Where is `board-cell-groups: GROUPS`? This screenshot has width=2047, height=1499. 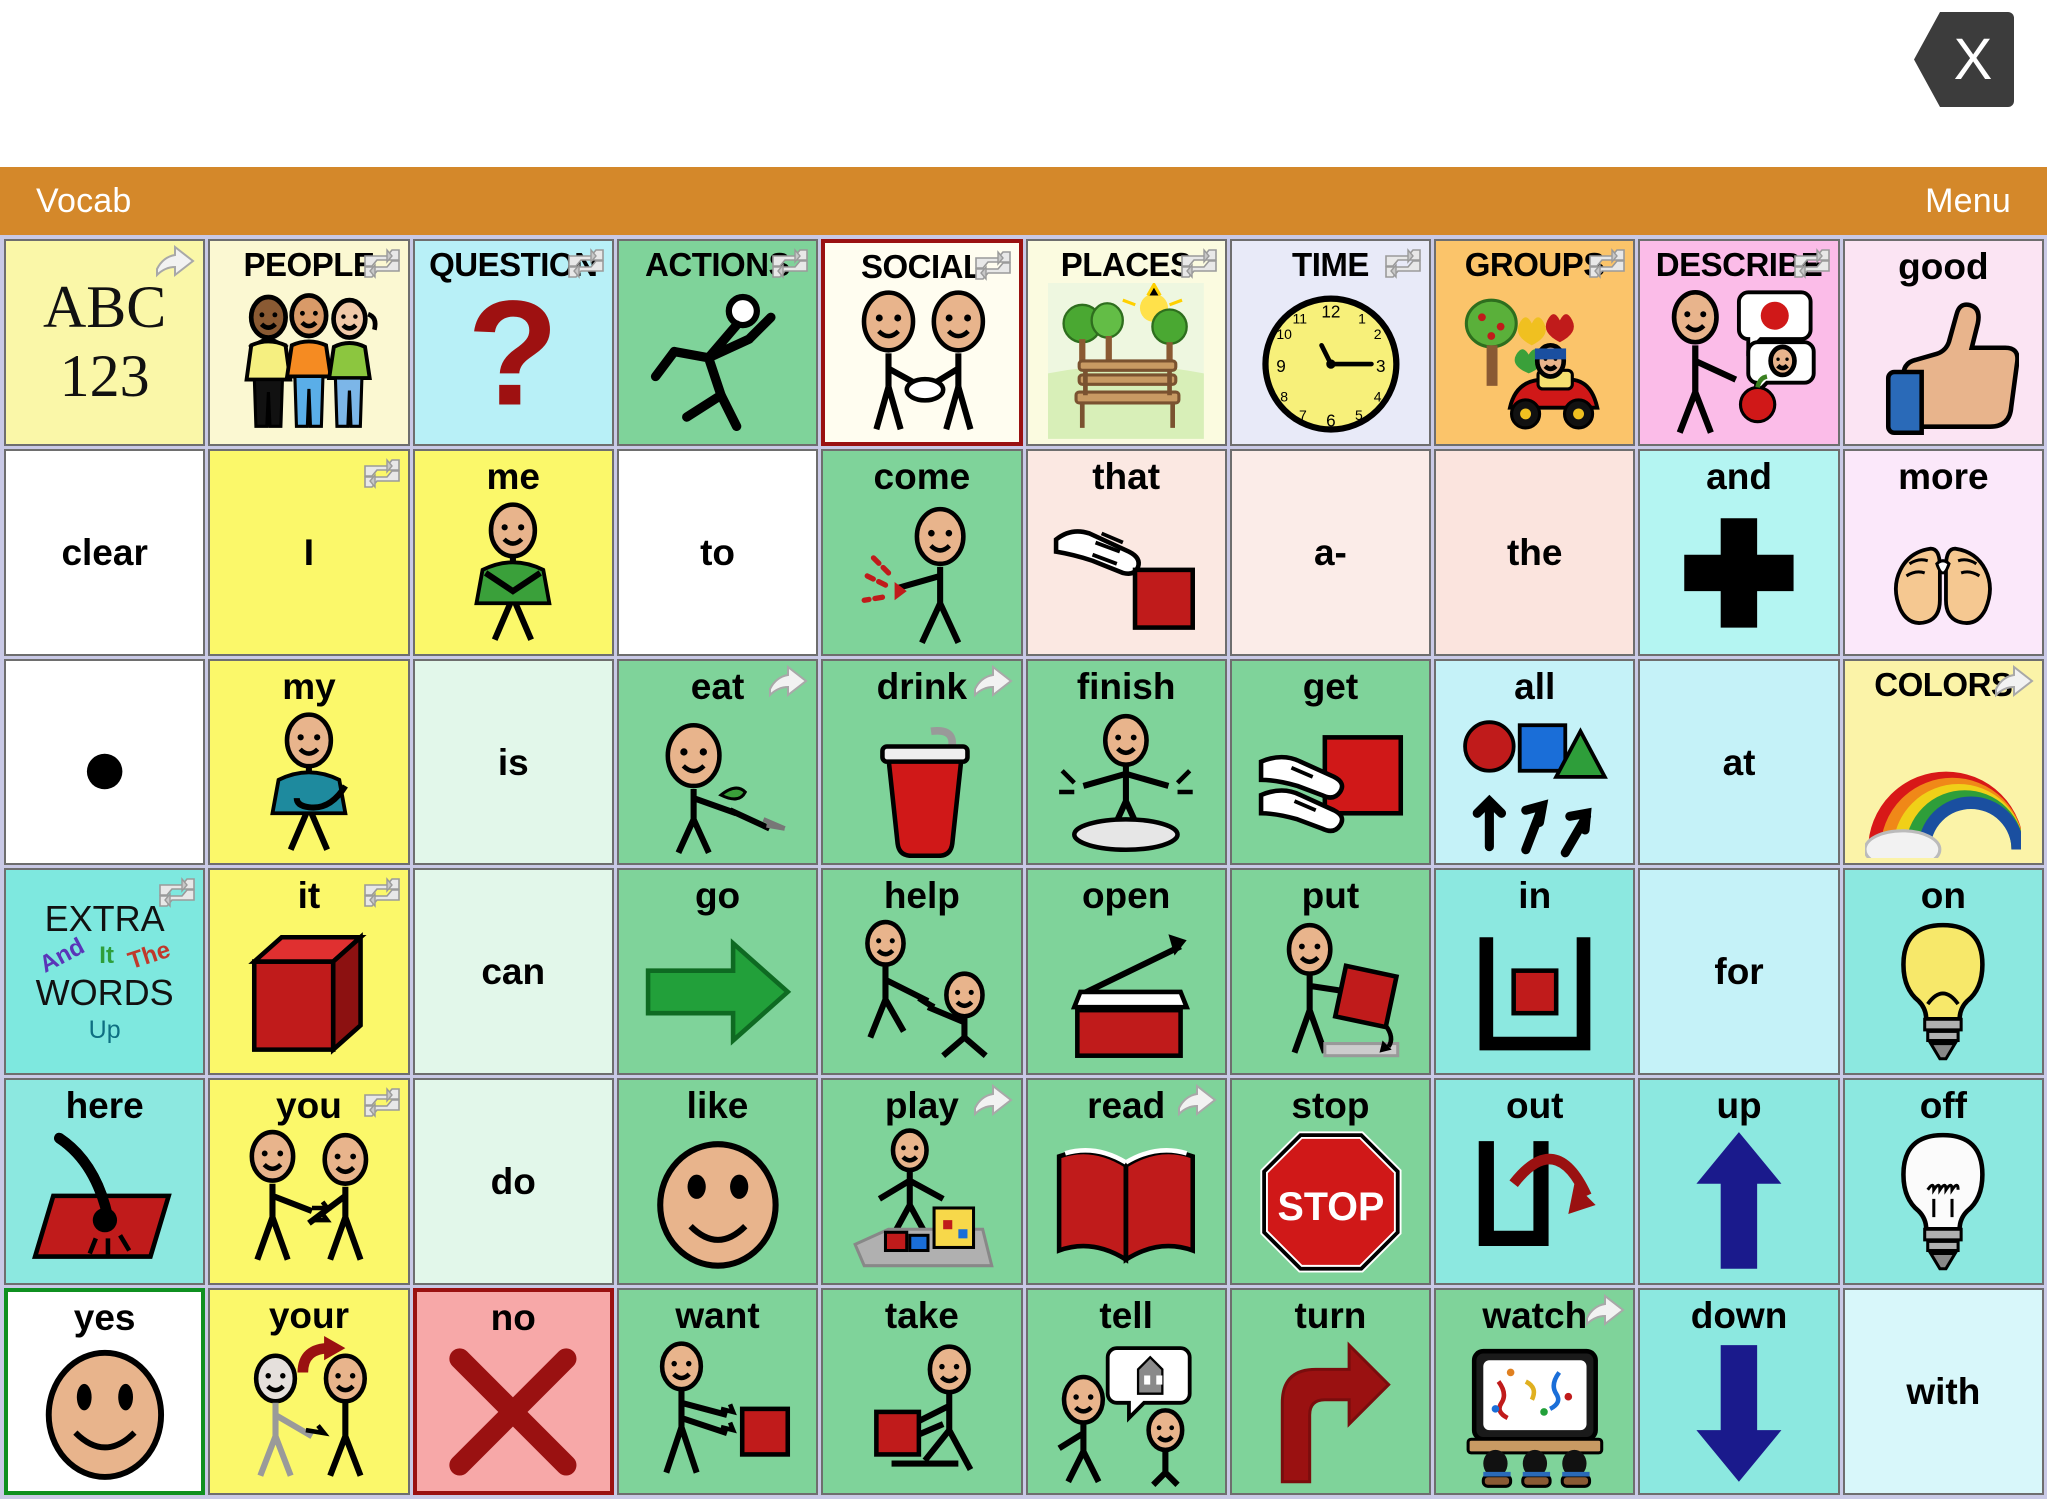 board-cell-groups: GROUPS is located at coordinates (1535, 342).